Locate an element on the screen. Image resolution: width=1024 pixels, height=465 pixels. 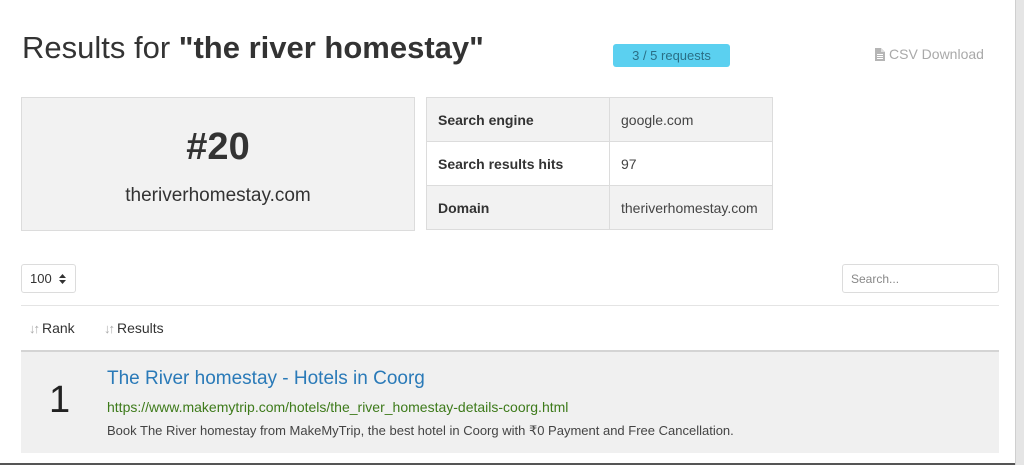
info-row-domain: Domain theriverhomestay.com is located at coordinates (599, 207).